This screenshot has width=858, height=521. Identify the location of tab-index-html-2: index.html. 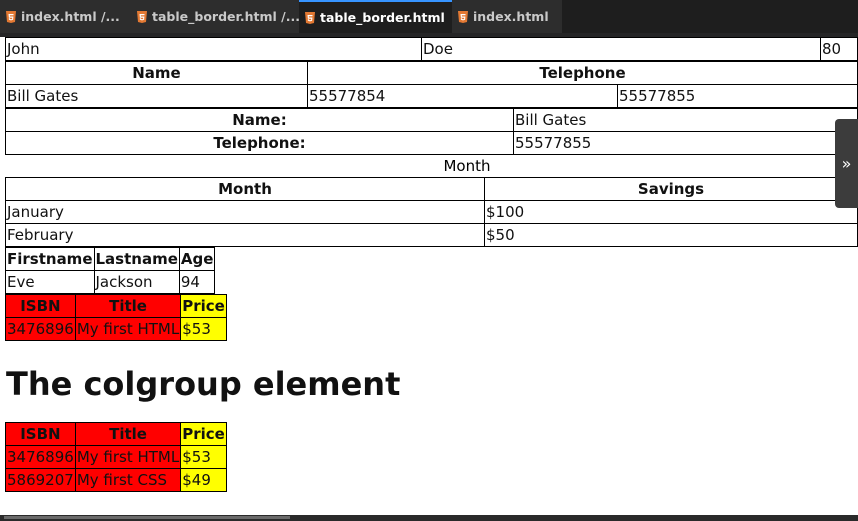
(507, 16).